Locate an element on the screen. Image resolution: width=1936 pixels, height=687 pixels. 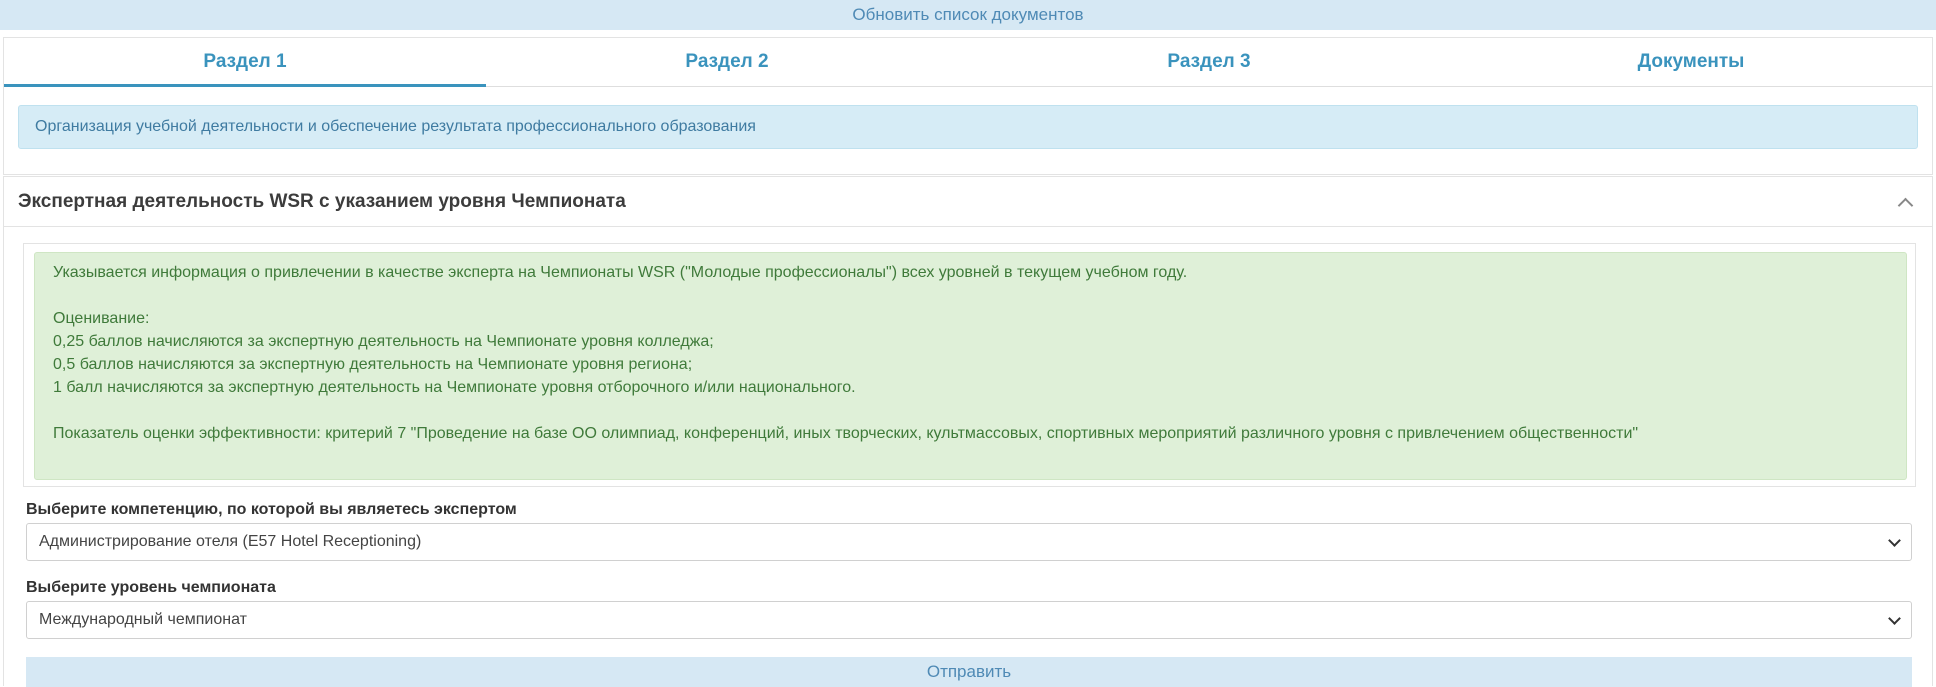
level-label: Выберите уровень чемпионата is located at coordinates (151, 587).